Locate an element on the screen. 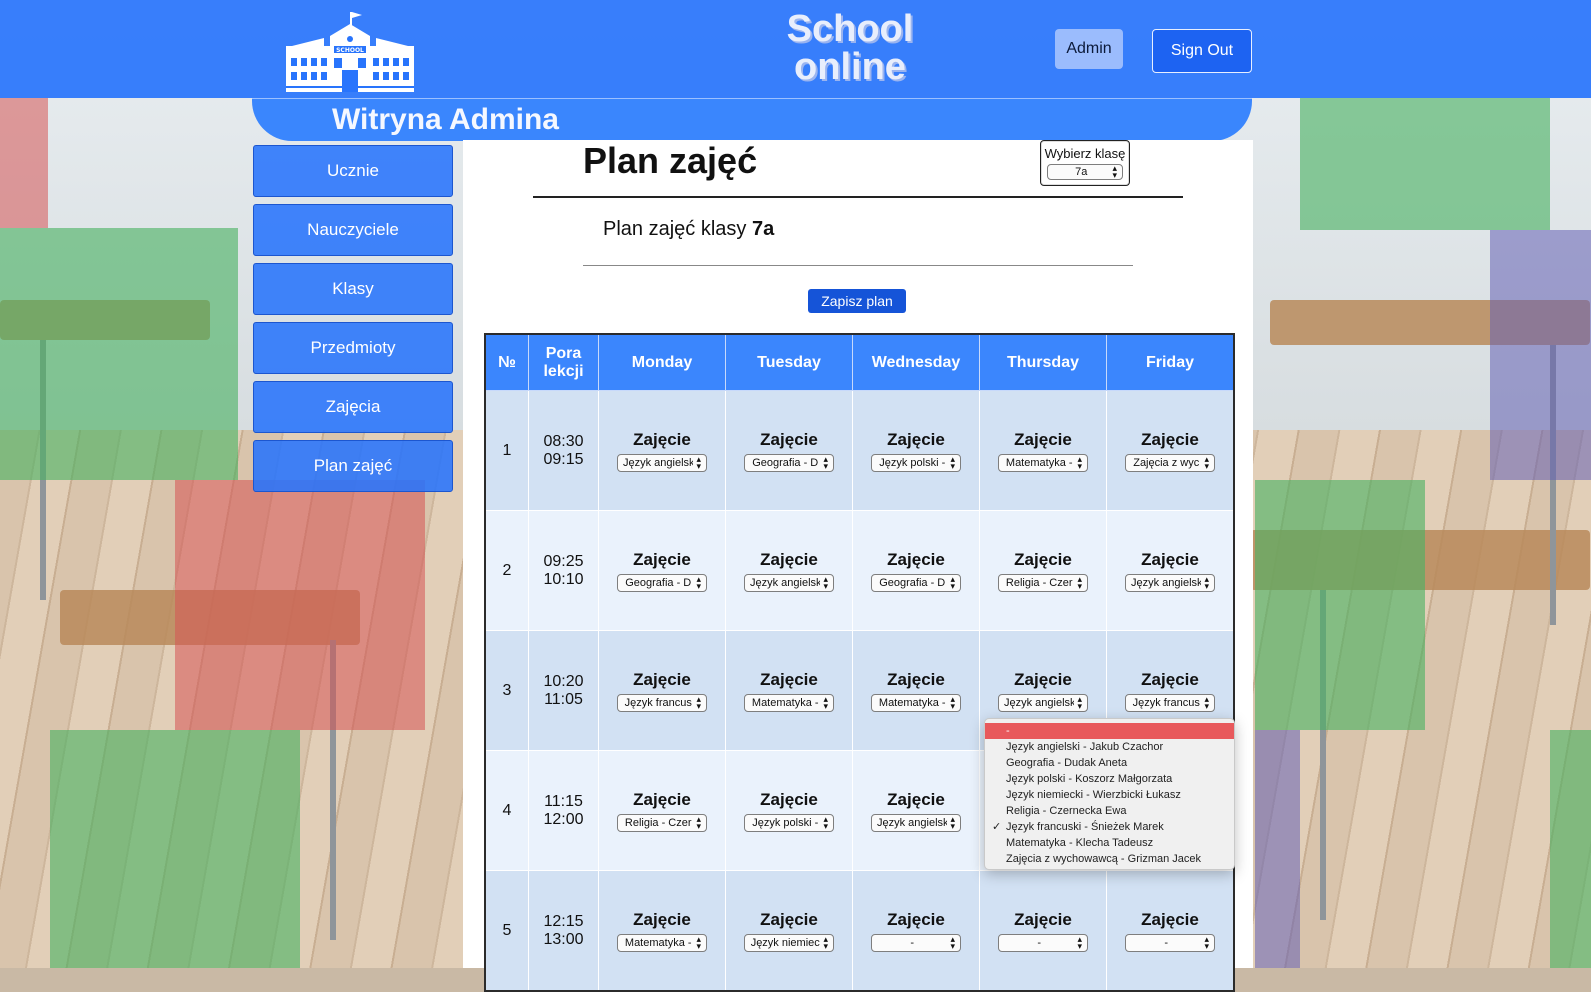 The height and width of the screenshot is (992, 1591). lesson-cell-tuesday: Zajęcie Język niemiec ▴ ▾ is located at coordinates (789, 931).